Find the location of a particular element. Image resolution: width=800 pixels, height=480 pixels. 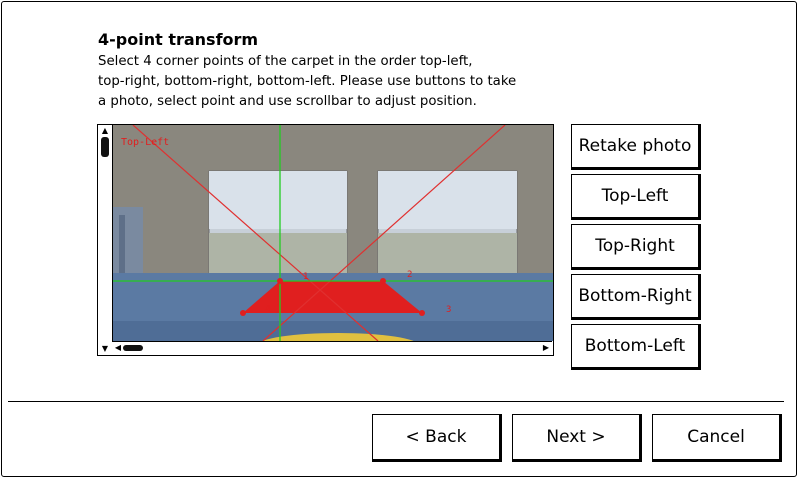

vertical-scrollbar: ▲ ▼ is located at coordinates (105, 239).